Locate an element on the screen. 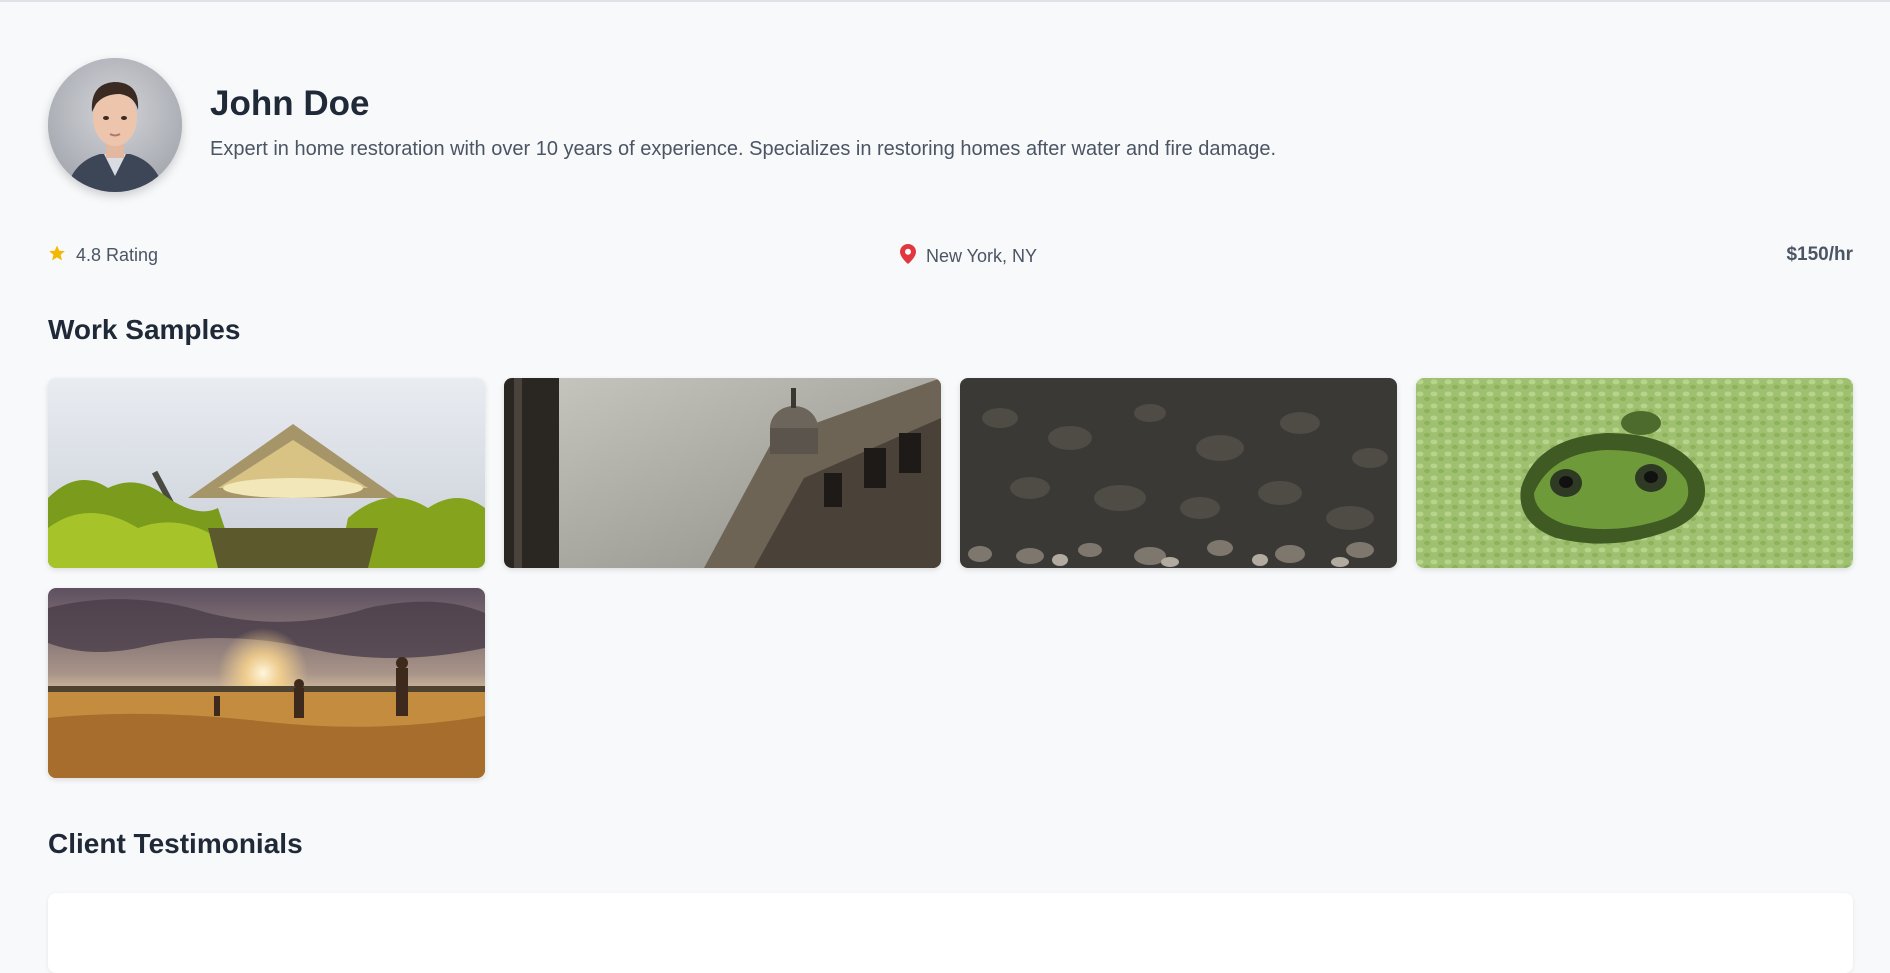  rating-stat: 4.8 Rating is located at coordinates (103, 255).